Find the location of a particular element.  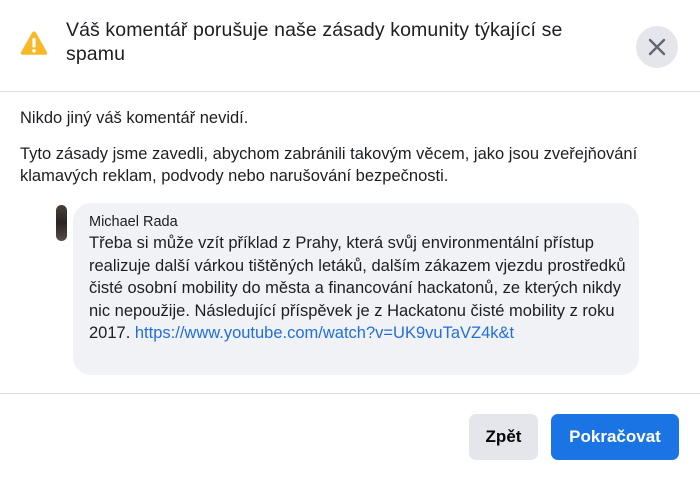

visibility-notice: Nikdo jiný váš komentář nevidí. is located at coordinates (134, 118).